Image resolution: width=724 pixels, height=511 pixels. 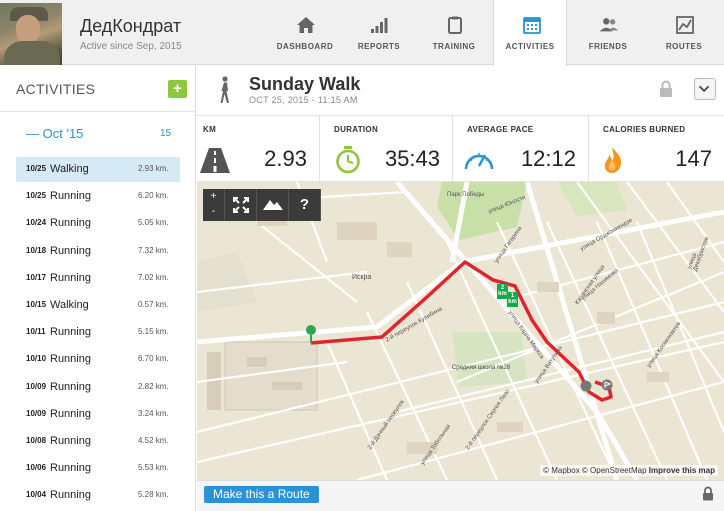 What do you see at coordinates (684, 32) in the screenshot?
I see `nav-routes: ROUTES` at bounding box center [684, 32].